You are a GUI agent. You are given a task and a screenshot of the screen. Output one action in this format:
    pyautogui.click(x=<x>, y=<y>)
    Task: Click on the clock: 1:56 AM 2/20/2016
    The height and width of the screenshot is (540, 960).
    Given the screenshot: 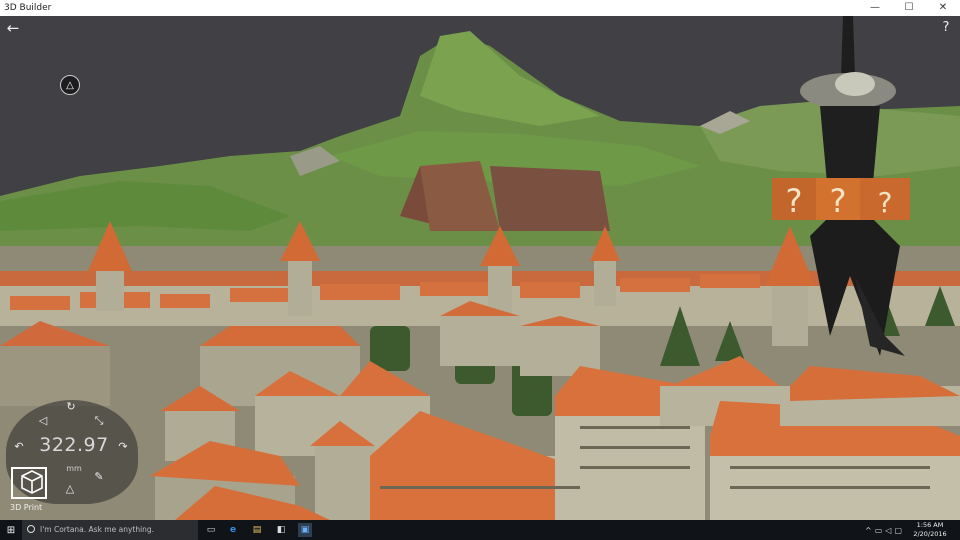 What is the action you would take?
    pyautogui.click(x=930, y=530)
    